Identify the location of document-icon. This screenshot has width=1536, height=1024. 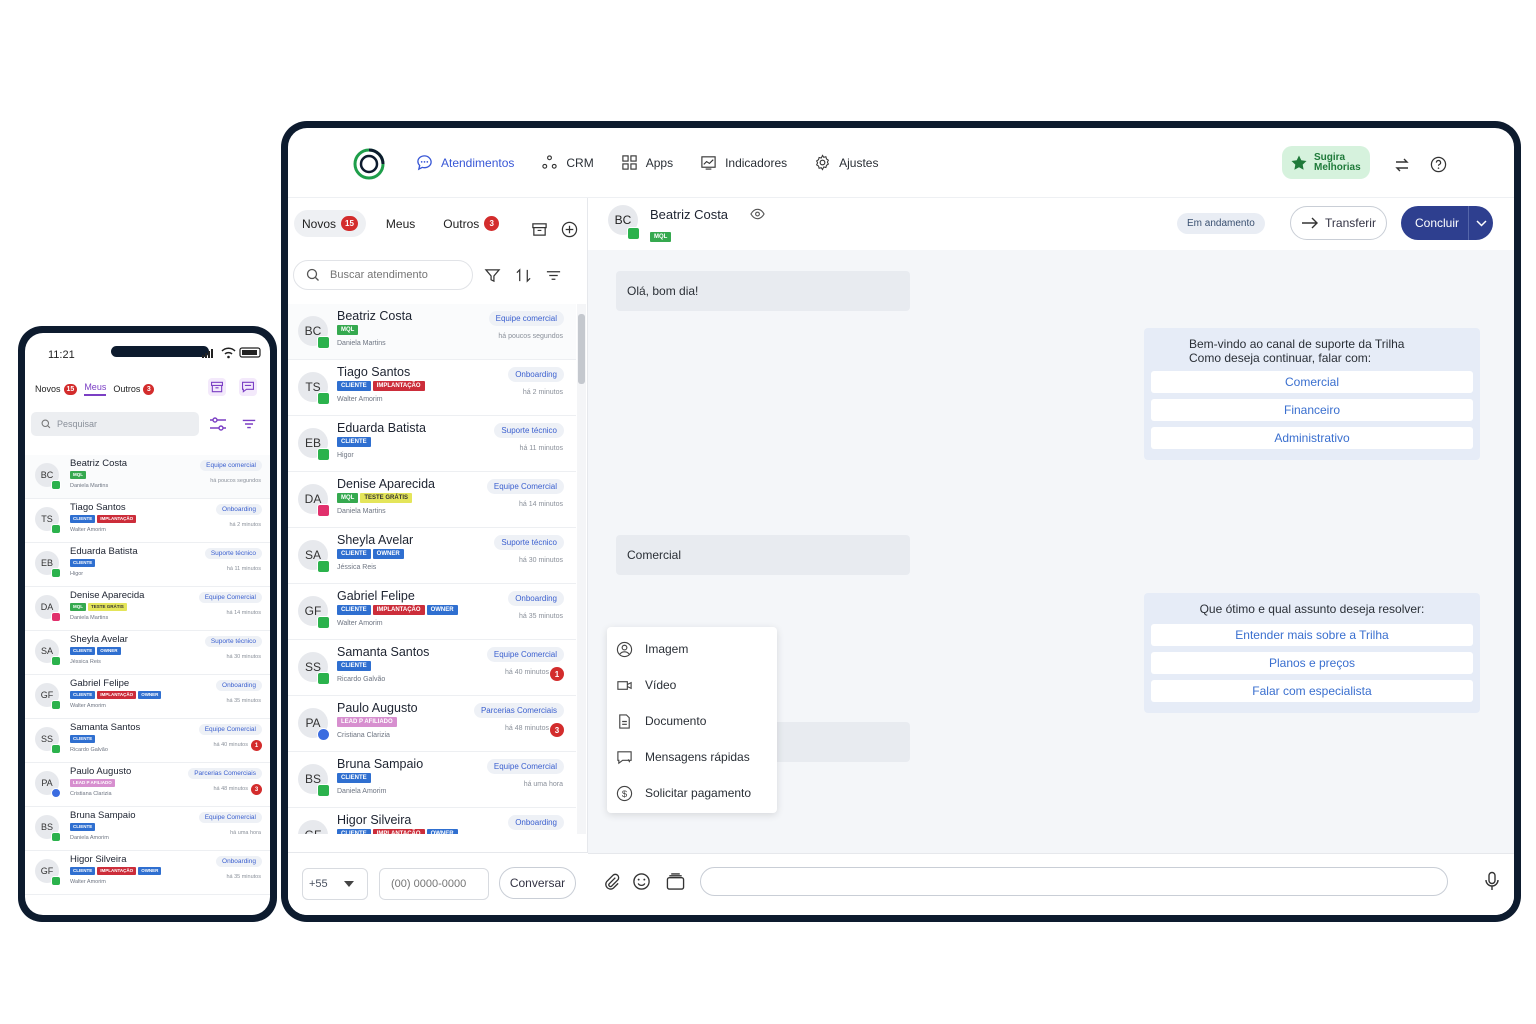
(624, 721).